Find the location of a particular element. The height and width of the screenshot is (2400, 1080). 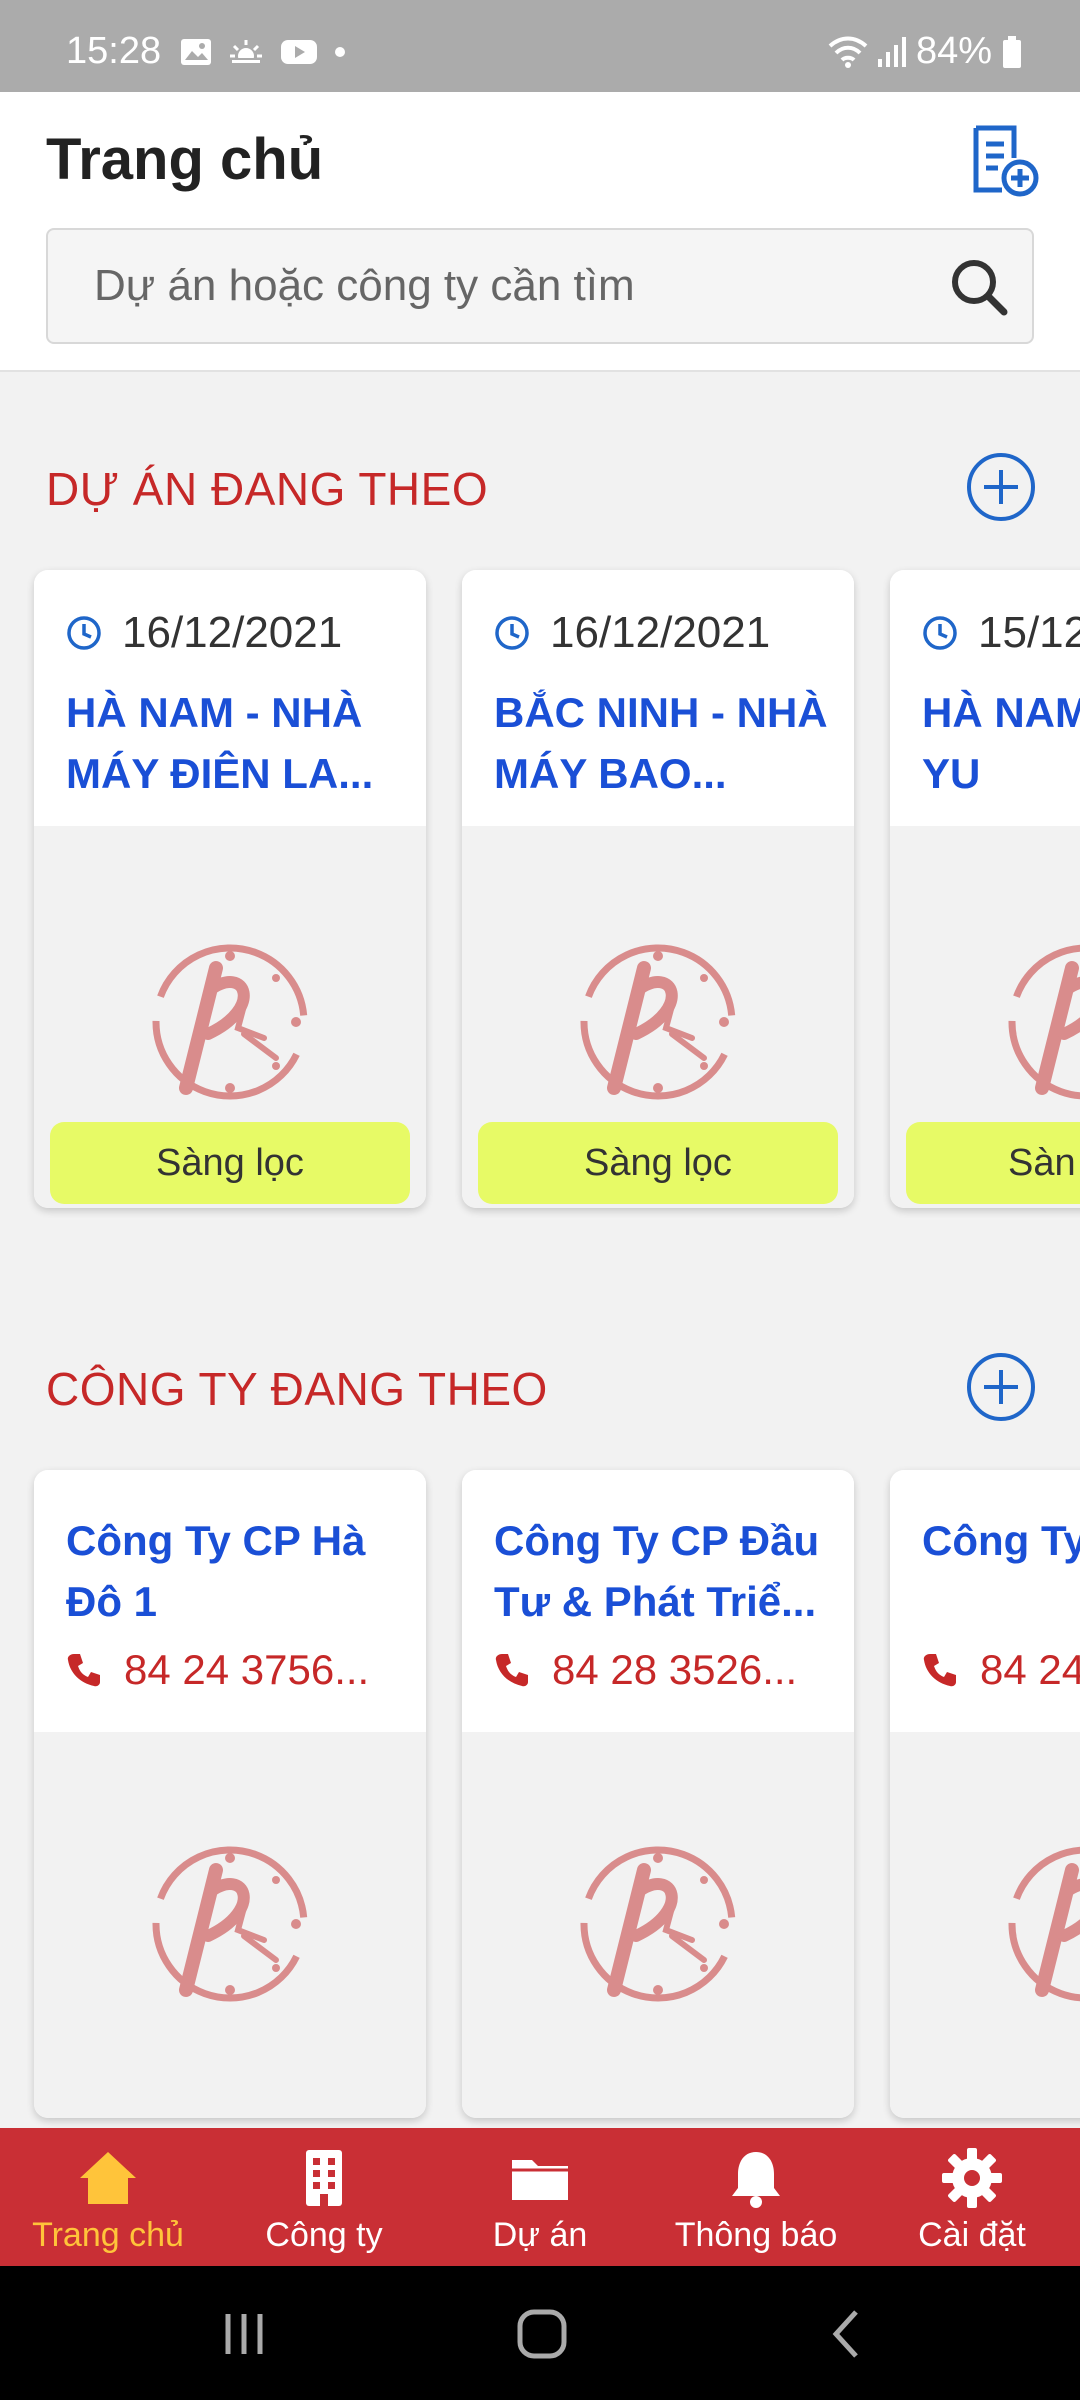

company-phone: 84 24 is located at coordinates (1001, 1670).